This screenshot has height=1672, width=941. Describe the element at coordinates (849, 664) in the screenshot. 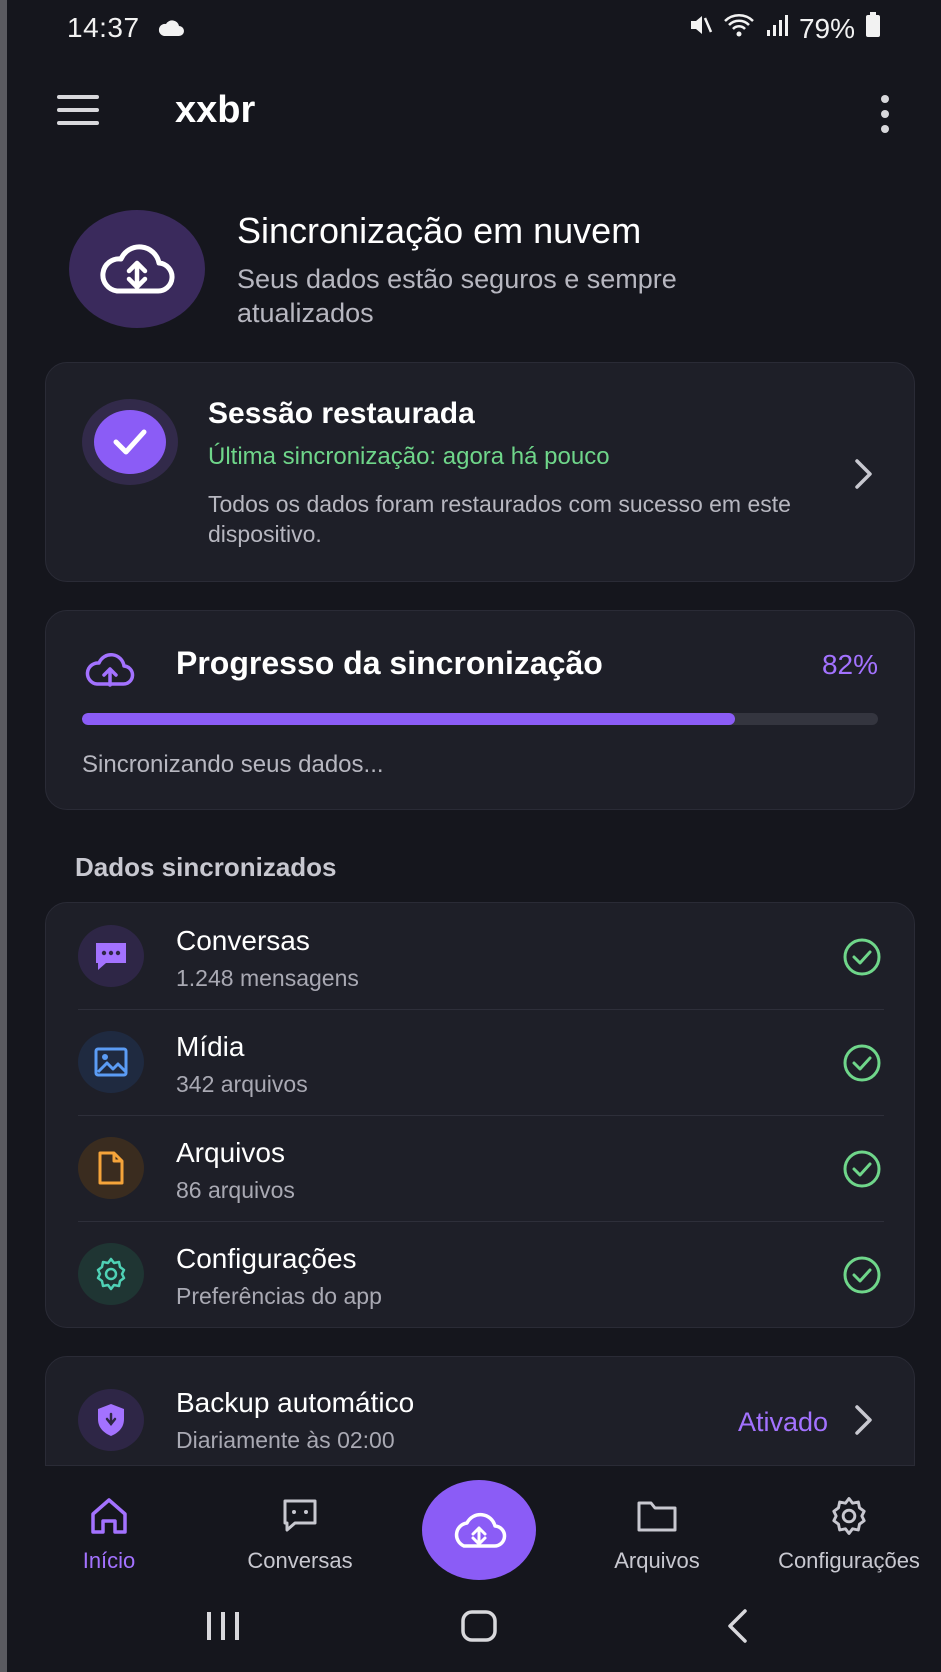

I see `progress-percent: 82%` at that location.